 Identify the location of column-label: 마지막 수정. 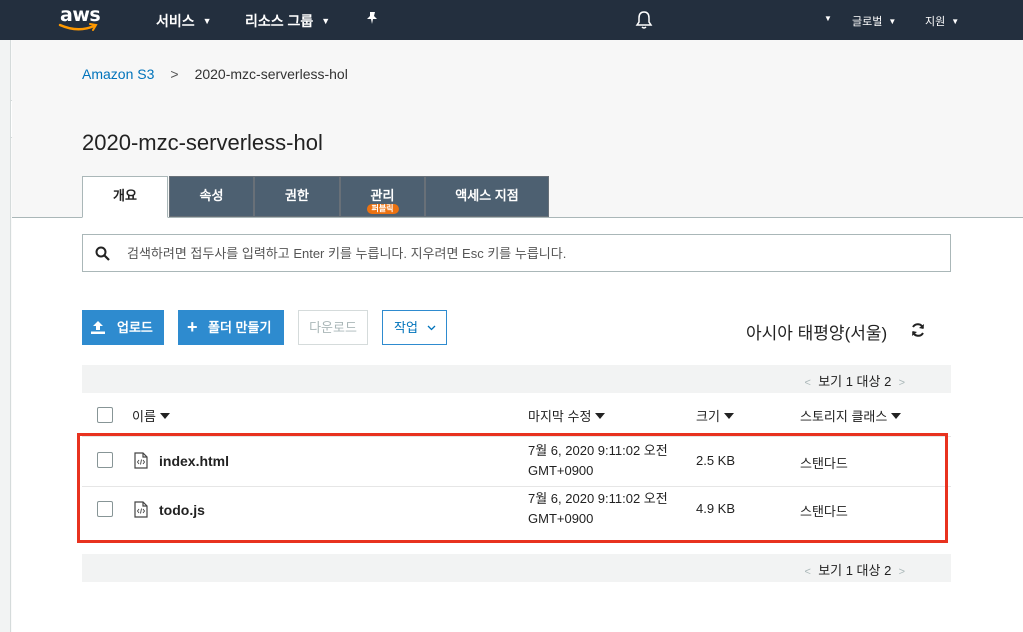
(560, 416).